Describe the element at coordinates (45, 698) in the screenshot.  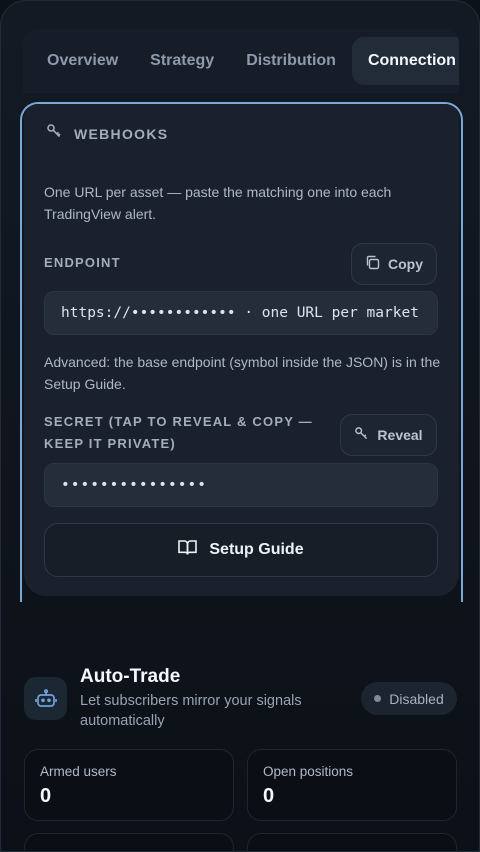
I see `robot-icon` at that location.